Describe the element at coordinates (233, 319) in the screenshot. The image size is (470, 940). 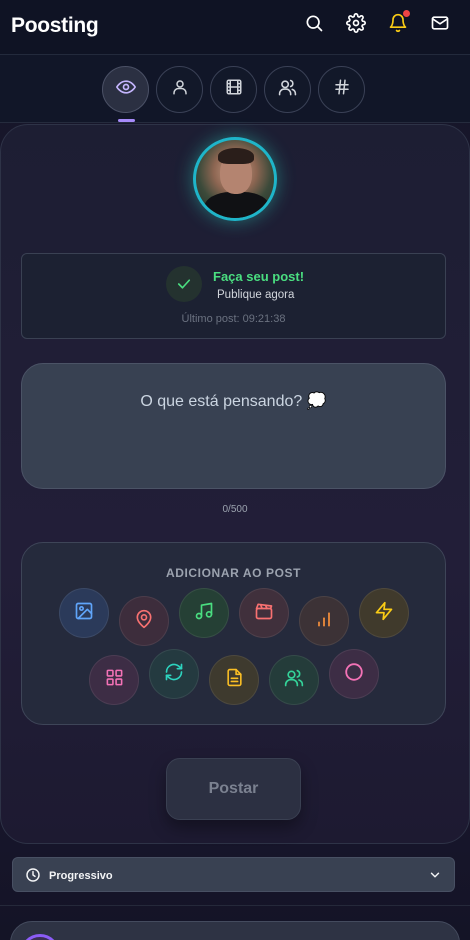
I see `last-post-time: Último post: 09:21:38` at that location.